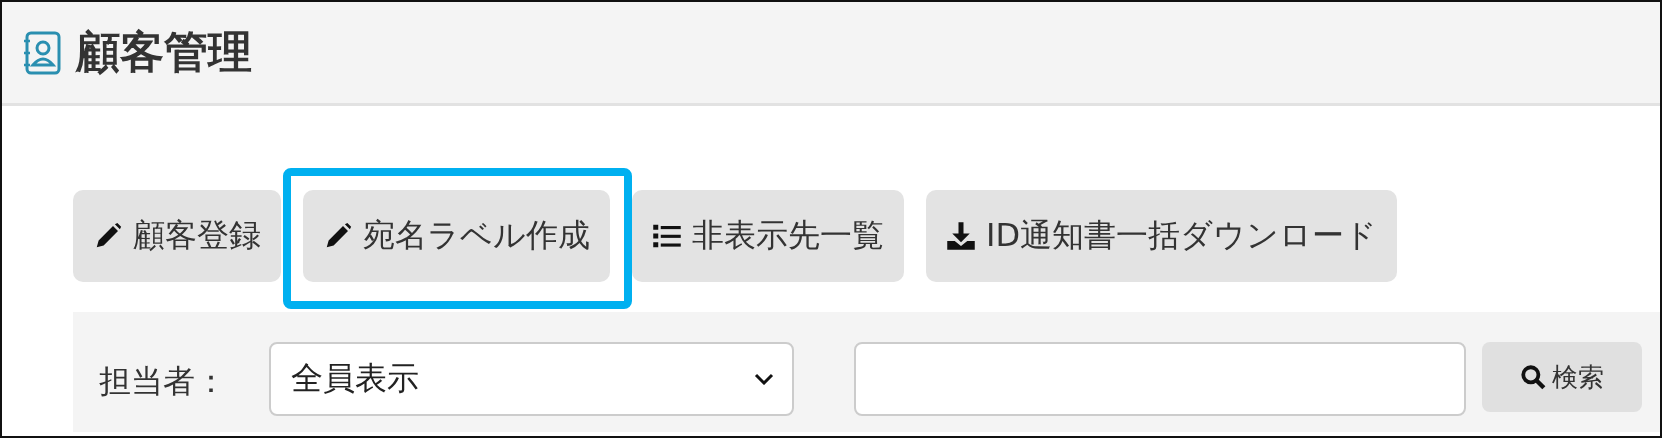  I want to click on search-field, so click(1160, 379).